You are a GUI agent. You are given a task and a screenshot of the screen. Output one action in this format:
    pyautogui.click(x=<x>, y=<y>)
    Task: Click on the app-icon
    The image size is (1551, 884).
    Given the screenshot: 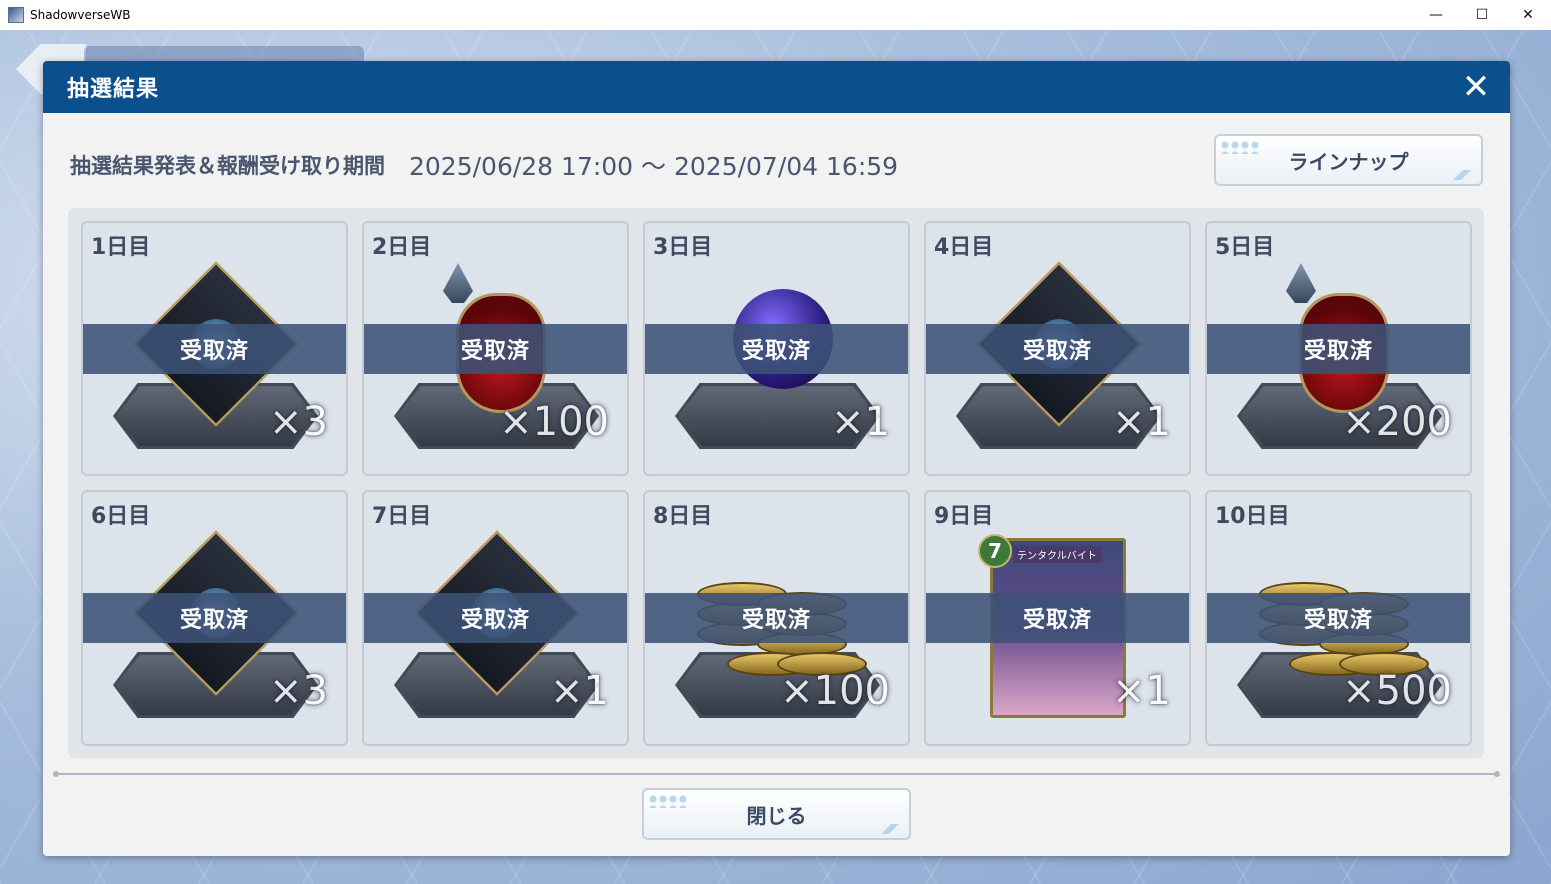 What is the action you would take?
    pyautogui.click(x=16, y=15)
    